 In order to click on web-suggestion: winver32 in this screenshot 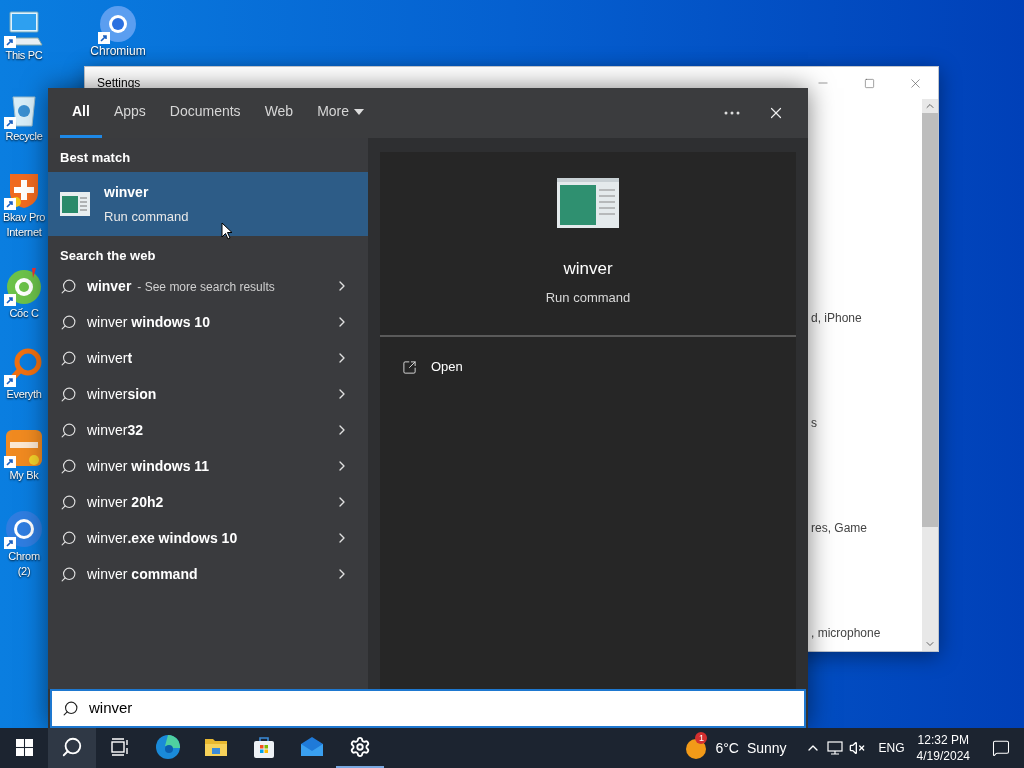, I will do `click(208, 430)`.